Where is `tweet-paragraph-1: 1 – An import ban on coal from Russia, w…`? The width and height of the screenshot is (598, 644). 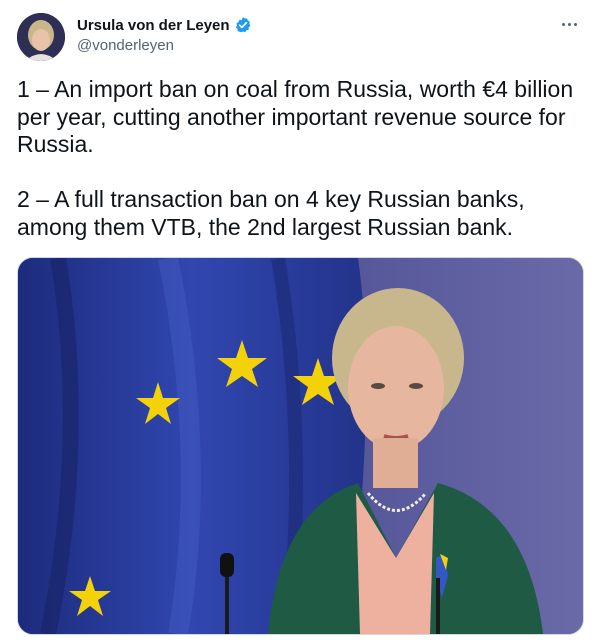
tweet-paragraph-1: 1 – An import ban on coal from Russia, w… is located at coordinates (295, 116).